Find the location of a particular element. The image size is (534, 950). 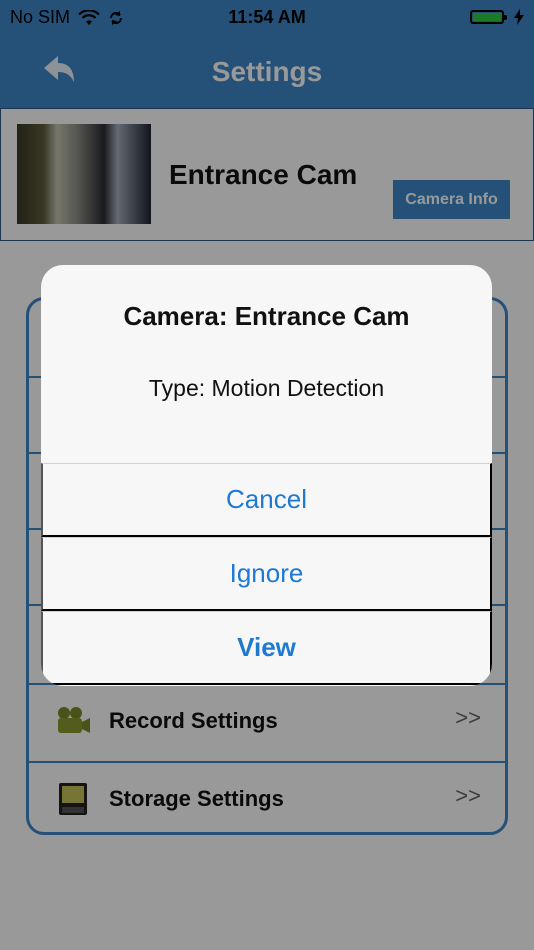

cancel-button: Cancel is located at coordinates (266, 500).